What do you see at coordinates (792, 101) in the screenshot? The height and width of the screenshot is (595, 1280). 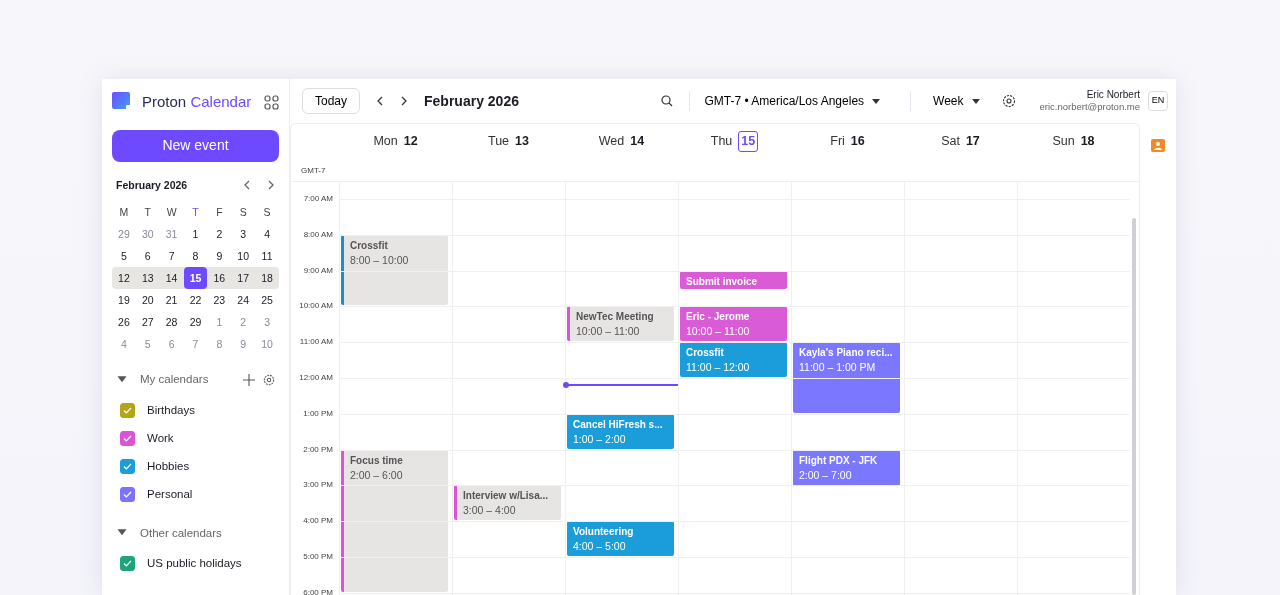 I see `timezone-dropdown: GMT-7 • America/Los Angeles` at bounding box center [792, 101].